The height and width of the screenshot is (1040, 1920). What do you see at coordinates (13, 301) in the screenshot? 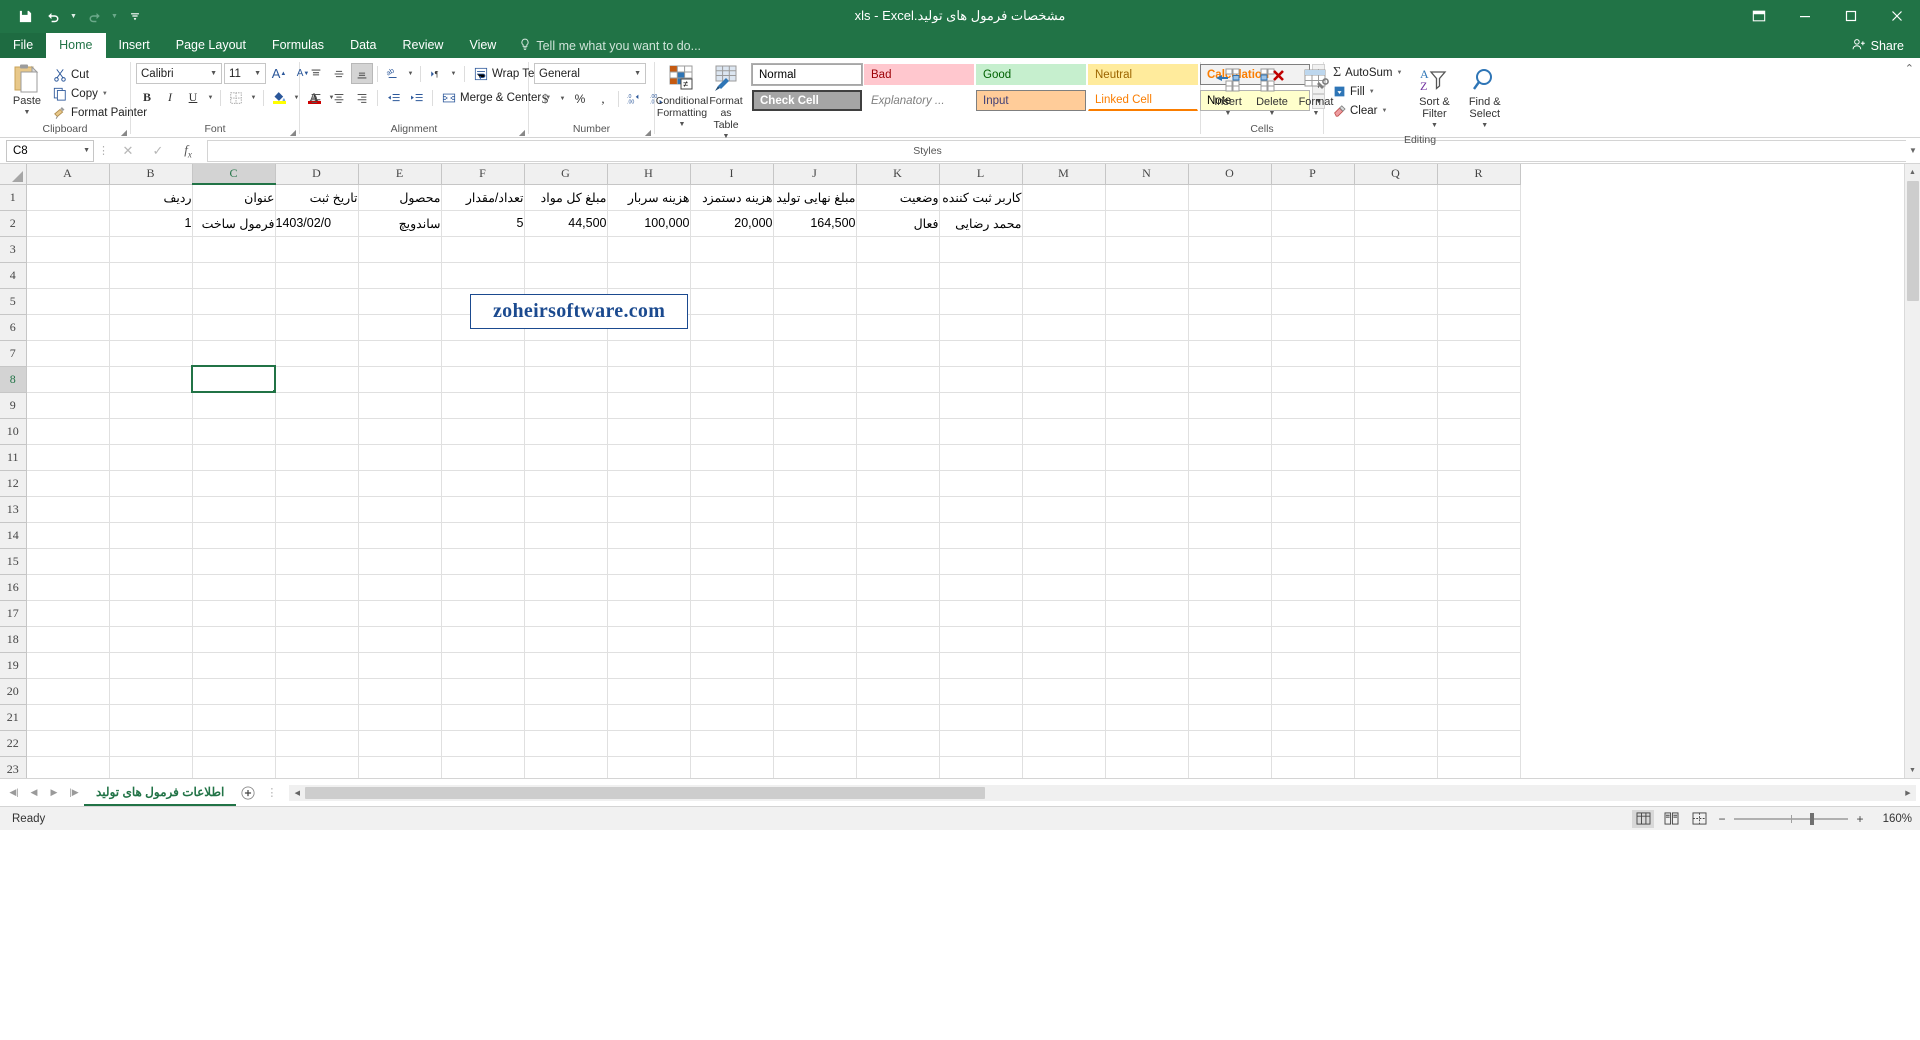
I see `row-header-5: 5` at bounding box center [13, 301].